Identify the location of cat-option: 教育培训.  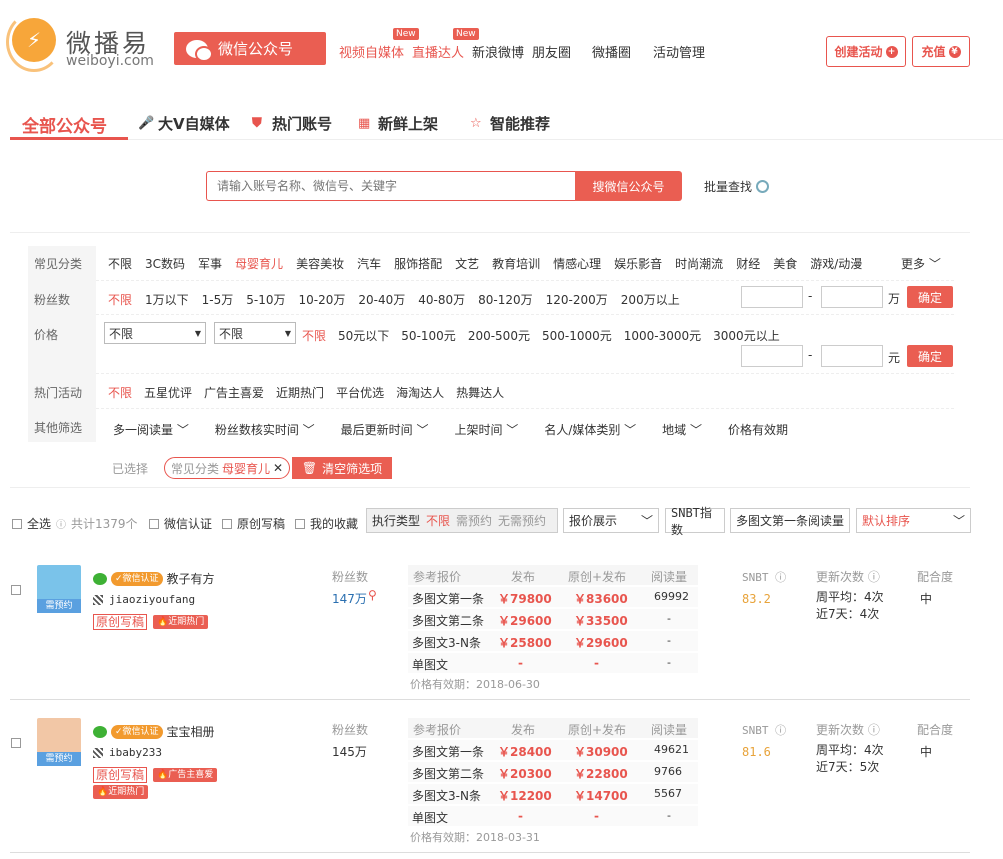
(516, 263).